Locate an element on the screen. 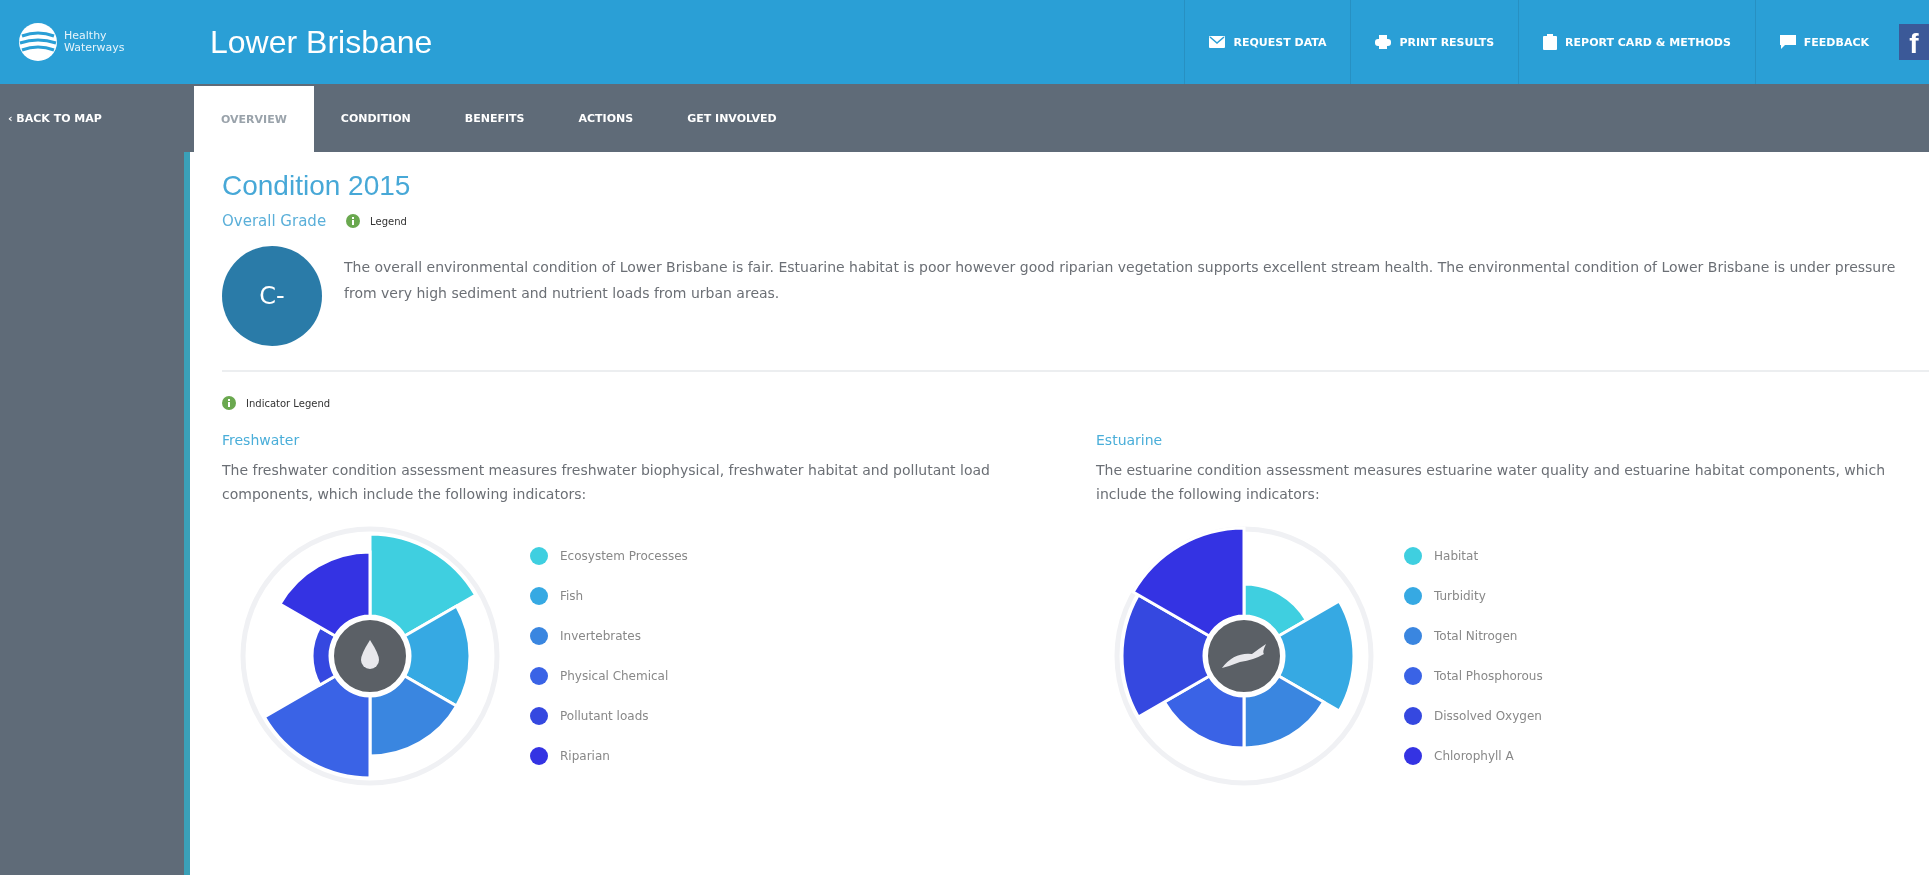  legend-label: Fish is located at coordinates (572, 596).